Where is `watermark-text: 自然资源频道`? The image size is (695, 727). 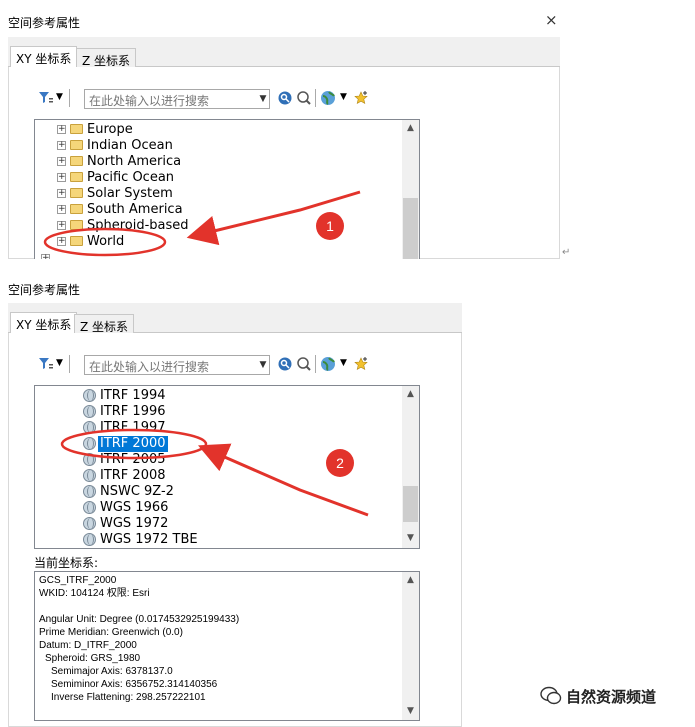 watermark-text: 自然资源频道 is located at coordinates (611, 697).